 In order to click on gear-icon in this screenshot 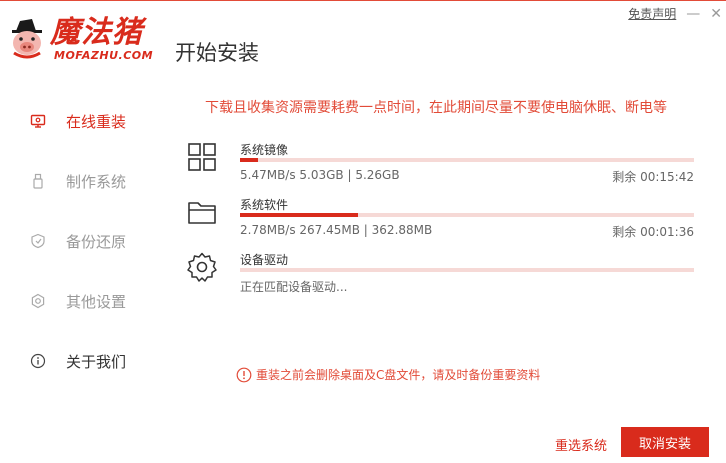, I will do `click(38, 301)`.